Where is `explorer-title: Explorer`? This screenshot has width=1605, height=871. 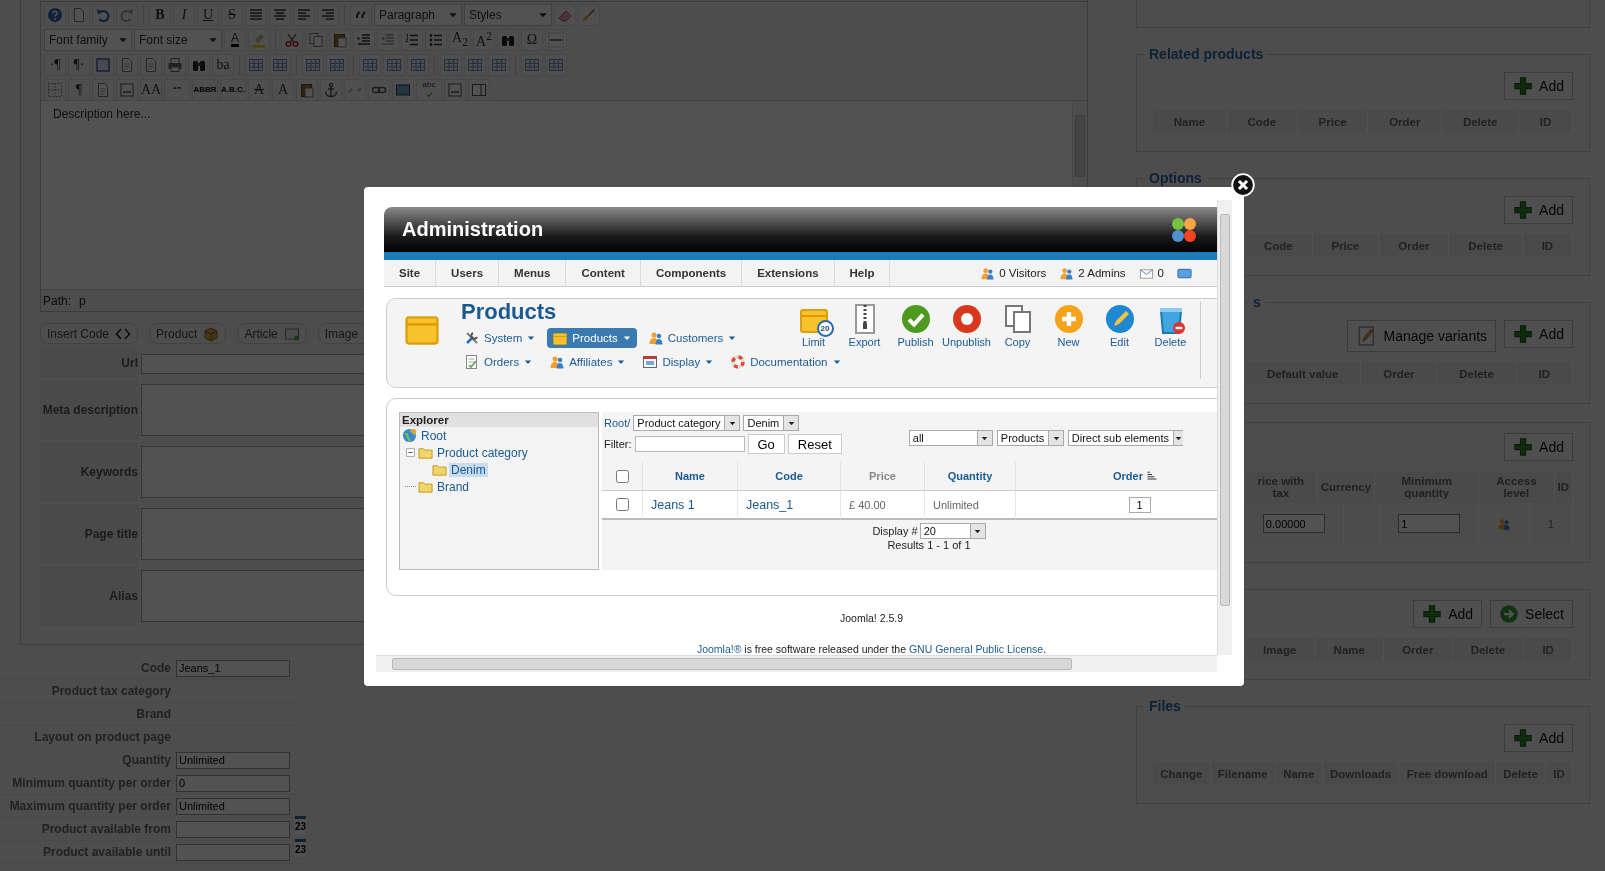 explorer-title: Explorer is located at coordinates (499, 420).